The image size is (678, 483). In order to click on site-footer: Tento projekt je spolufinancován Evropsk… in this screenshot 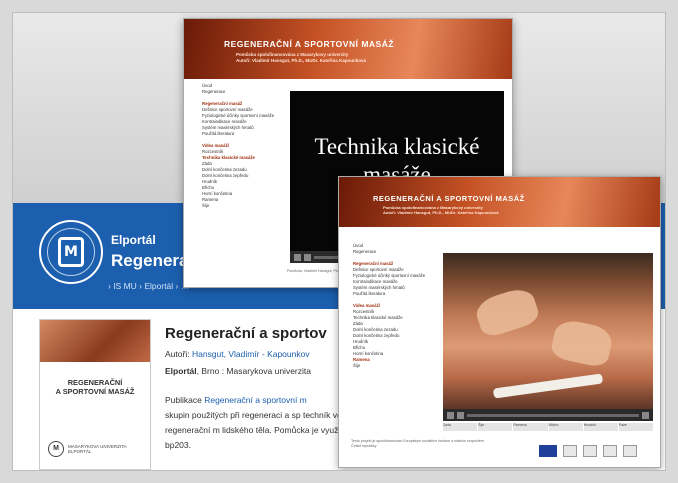, I will do `click(417, 443)`.